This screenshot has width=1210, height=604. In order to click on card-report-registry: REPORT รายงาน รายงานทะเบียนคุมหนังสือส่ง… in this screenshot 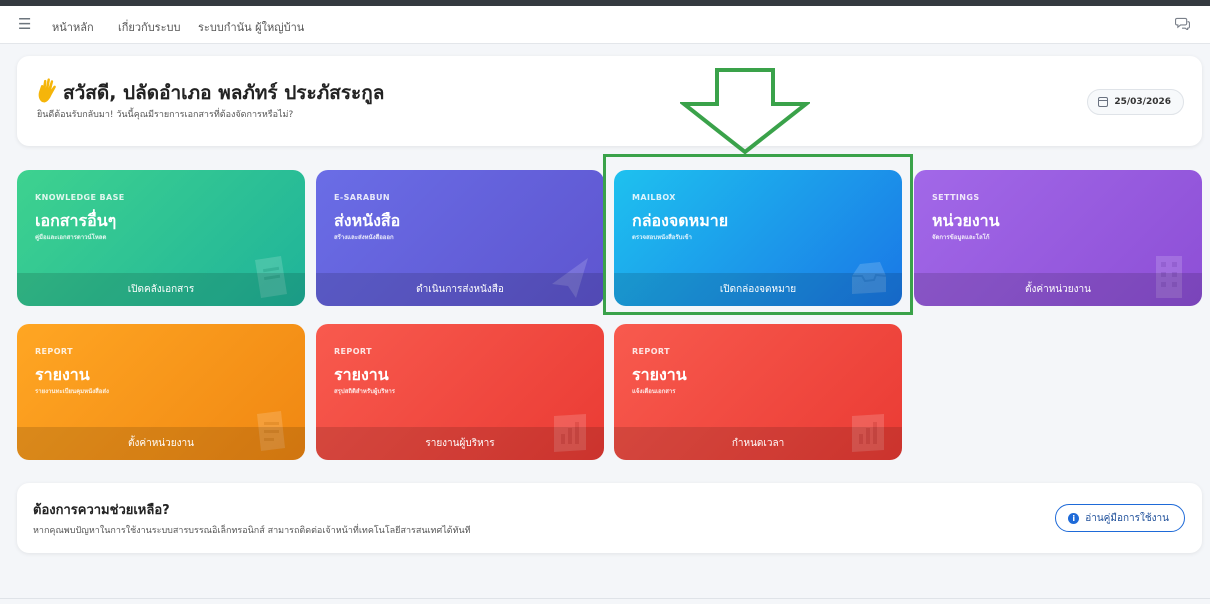, I will do `click(161, 392)`.